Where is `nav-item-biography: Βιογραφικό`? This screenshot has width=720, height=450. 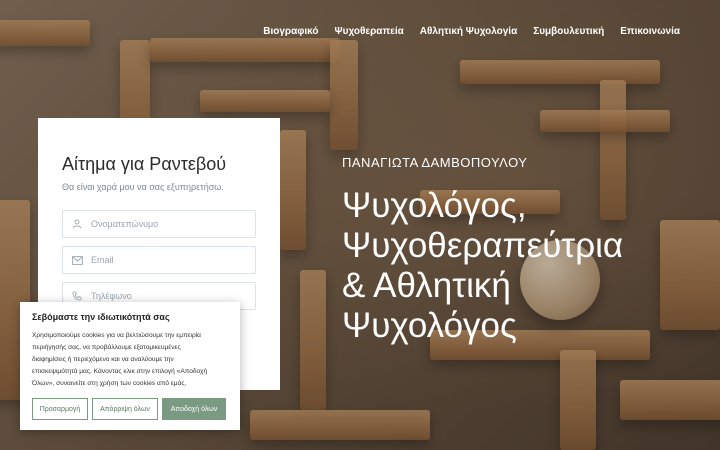
nav-item-biography: Βιογραφικό is located at coordinates (290, 31).